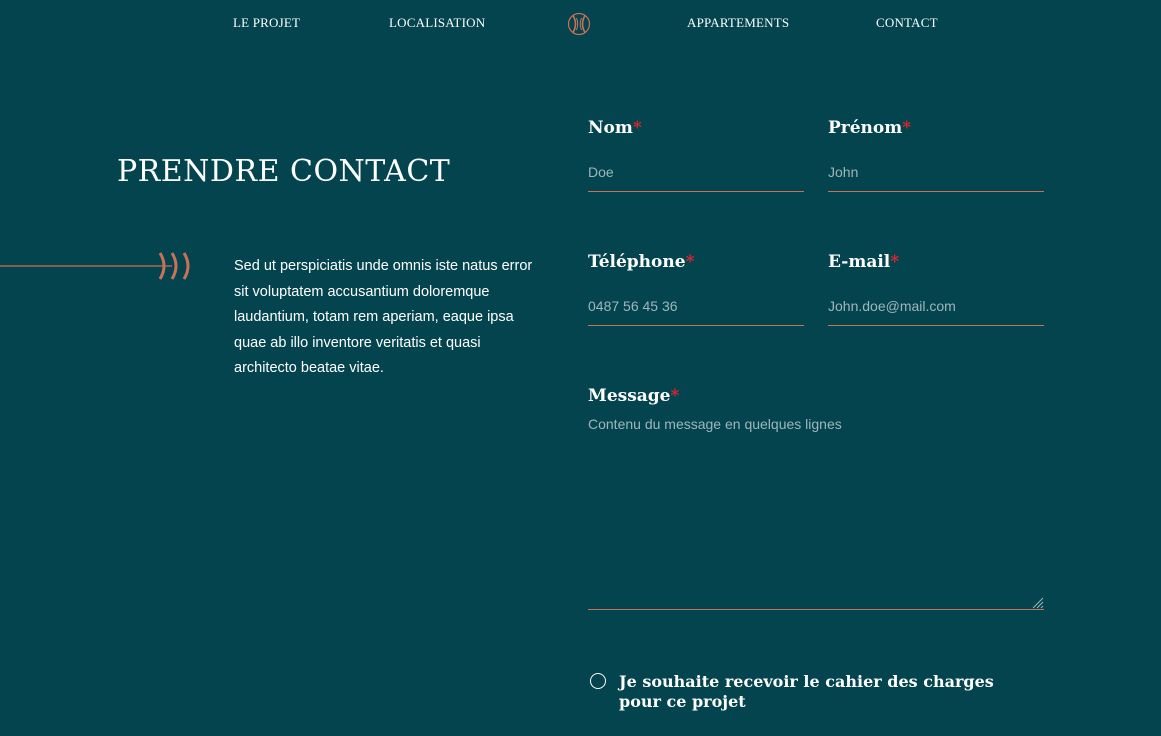 The width and height of the screenshot is (1161, 736). Describe the element at coordinates (95, 266) in the screenshot. I see `arrow-chevrons-svg` at that location.